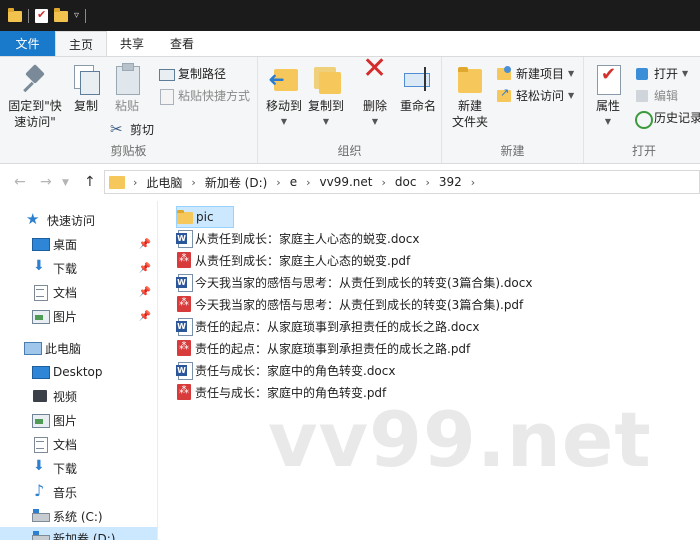 This screenshot has width=700, height=540. I want to click on rename-label: 重命名, so click(417, 106).